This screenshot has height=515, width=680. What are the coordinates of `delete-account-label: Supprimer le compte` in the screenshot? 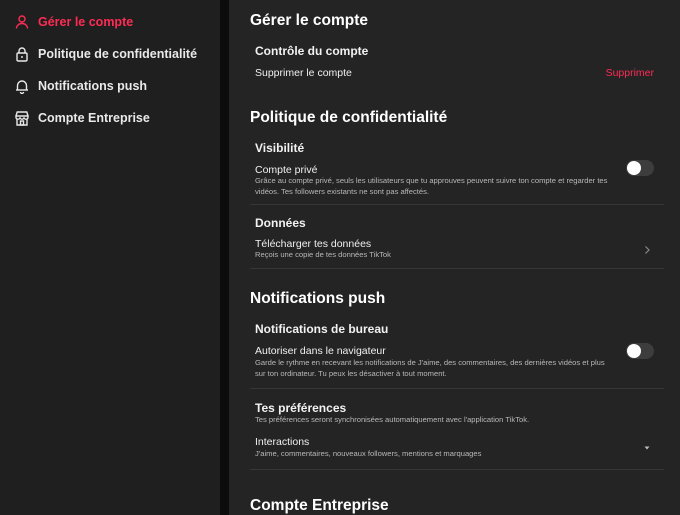 It's located at (303, 73).